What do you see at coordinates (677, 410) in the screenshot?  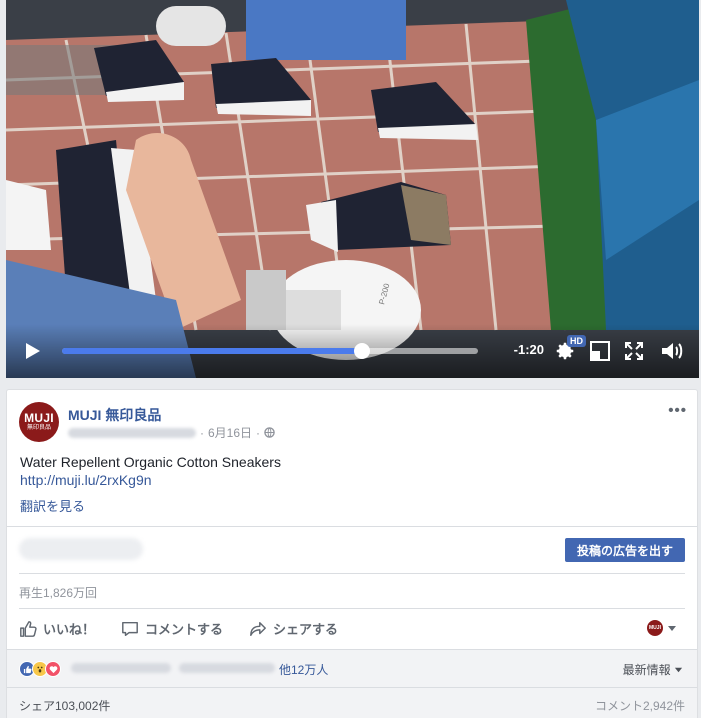 I see `more-options-icon: •••` at bounding box center [677, 410].